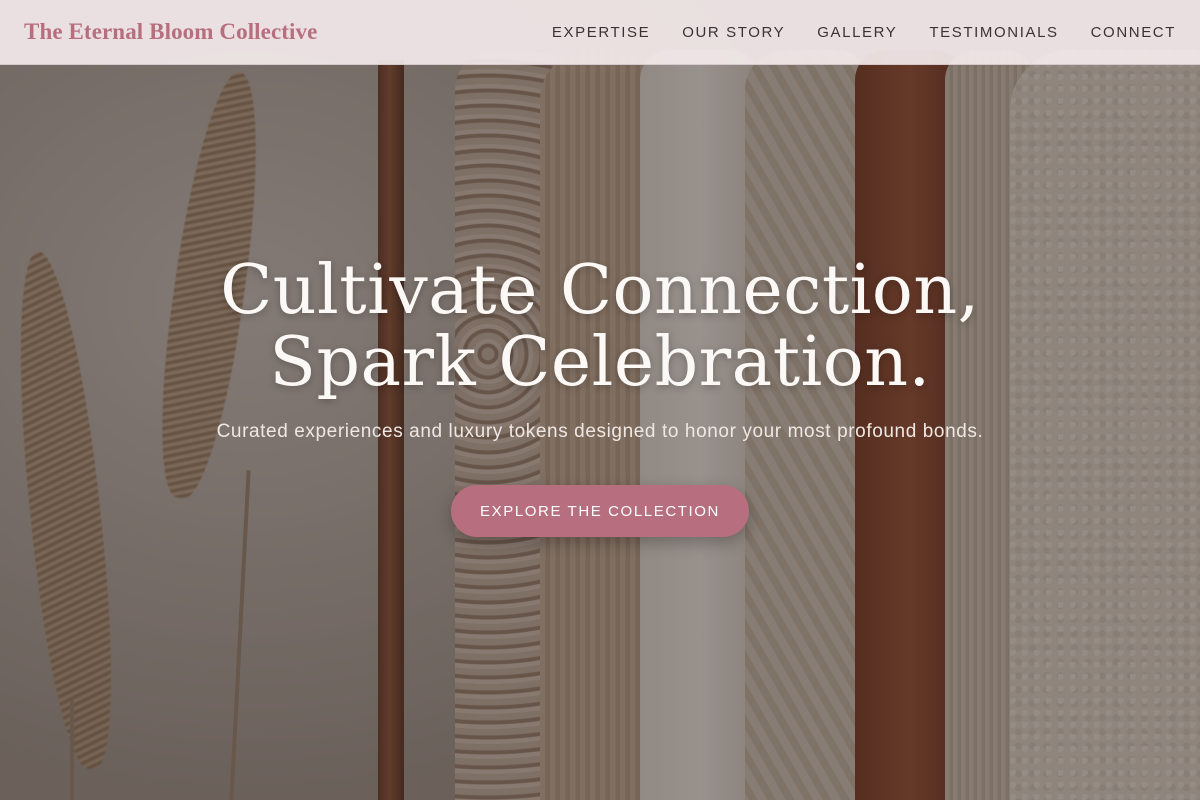 This screenshot has height=800, width=1200. What do you see at coordinates (600, 290) in the screenshot?
I see `hero-headline-line1: Cultivate Connection,` at bounding box center [600, 290].